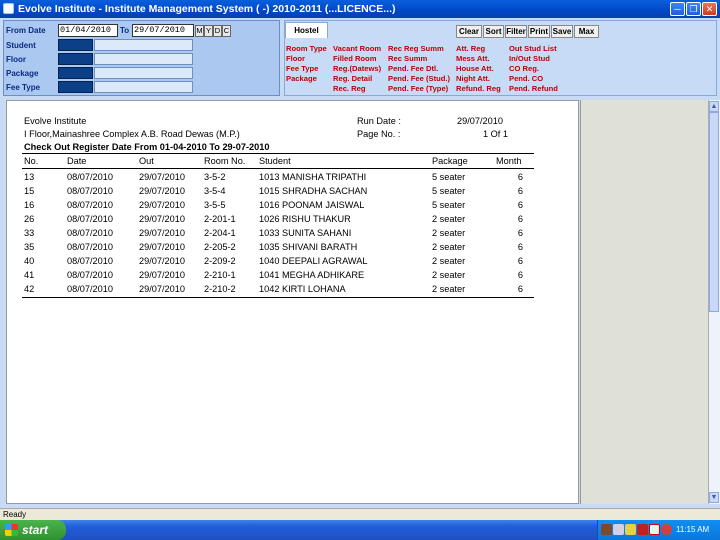 The width and height of the screenshot is (720, 540). What do you see at coordinates (225, 161) in the screenshot?
I see `col-room-no: Room No.` at bounding box center [225, 161].